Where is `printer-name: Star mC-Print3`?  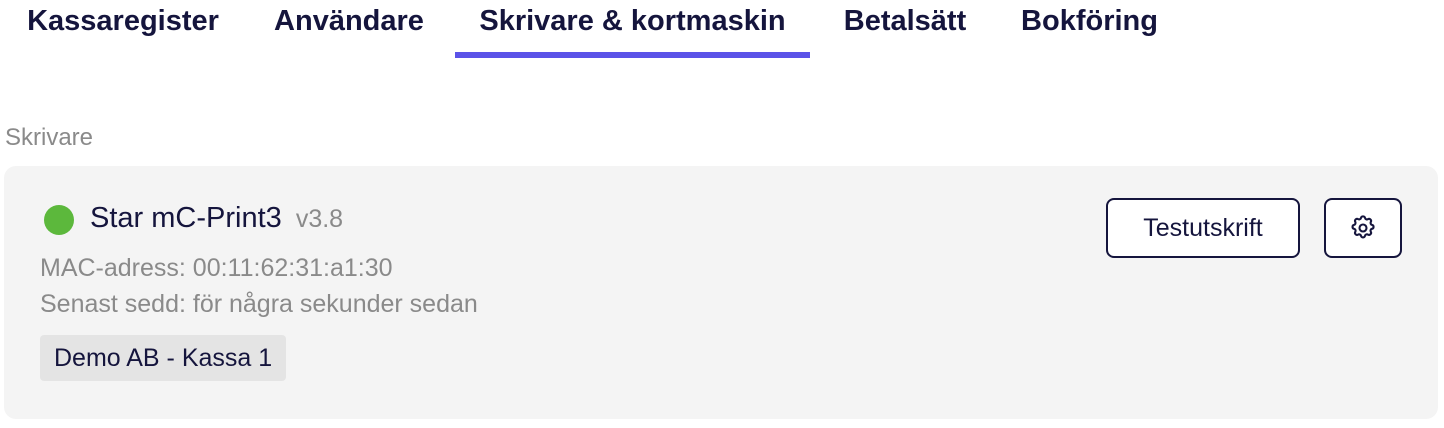 printer-name: Star mC-Print3 is located at coordinates (186, 218).